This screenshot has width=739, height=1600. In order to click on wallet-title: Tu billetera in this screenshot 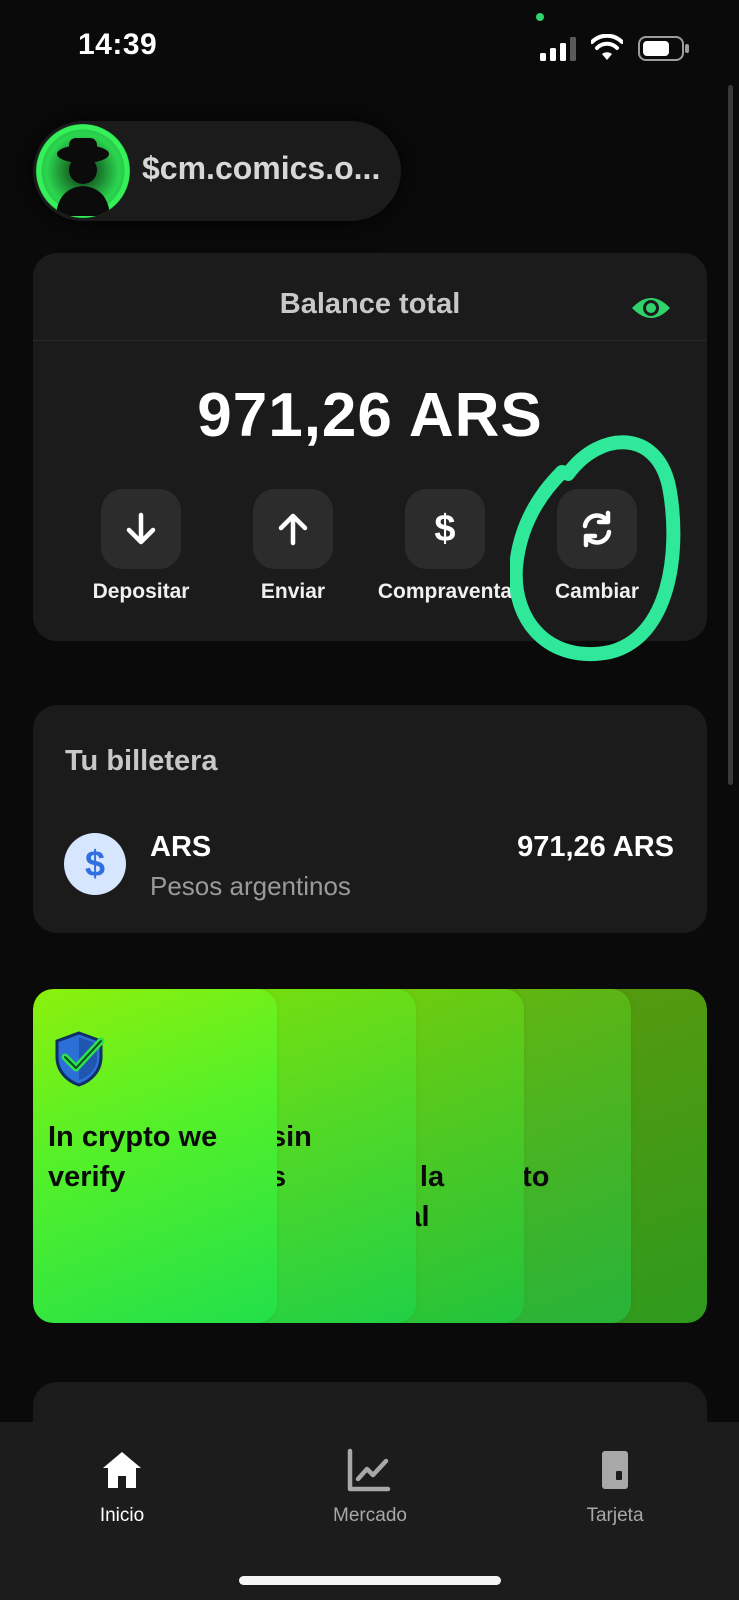, I will do `click(141, 761)`.